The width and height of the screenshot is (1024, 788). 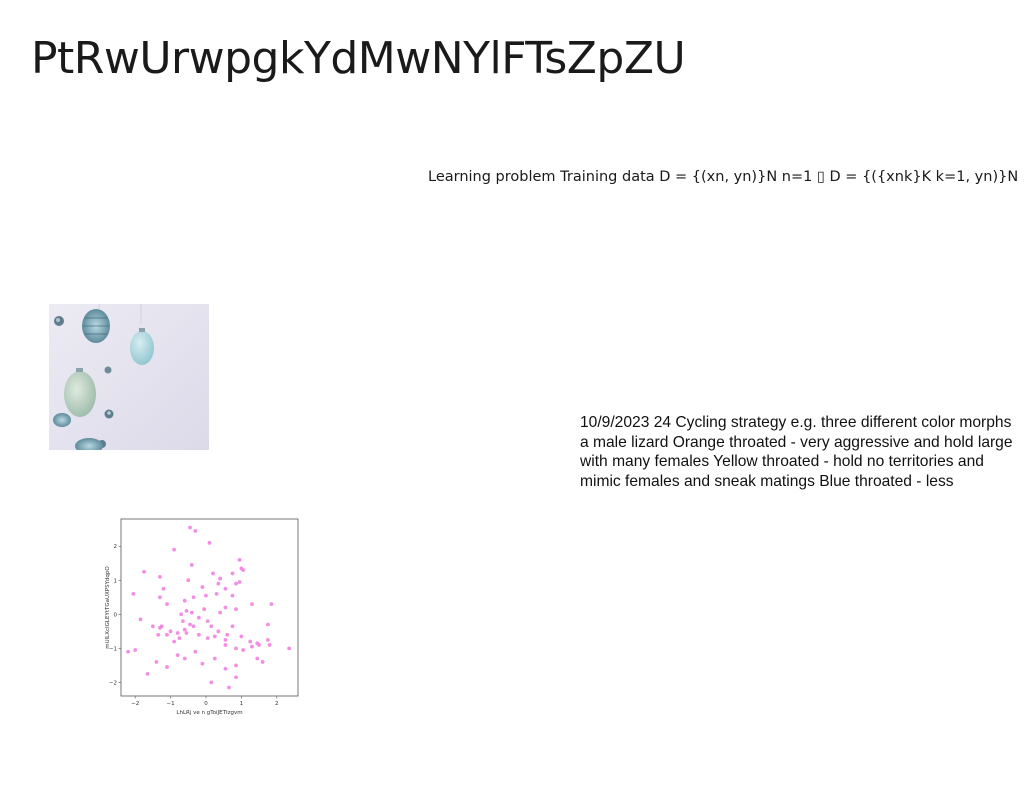 What do you see at coordinates (209, 607) in the screenshot?
I see `plot-frame` at bounding box center [209, 607].